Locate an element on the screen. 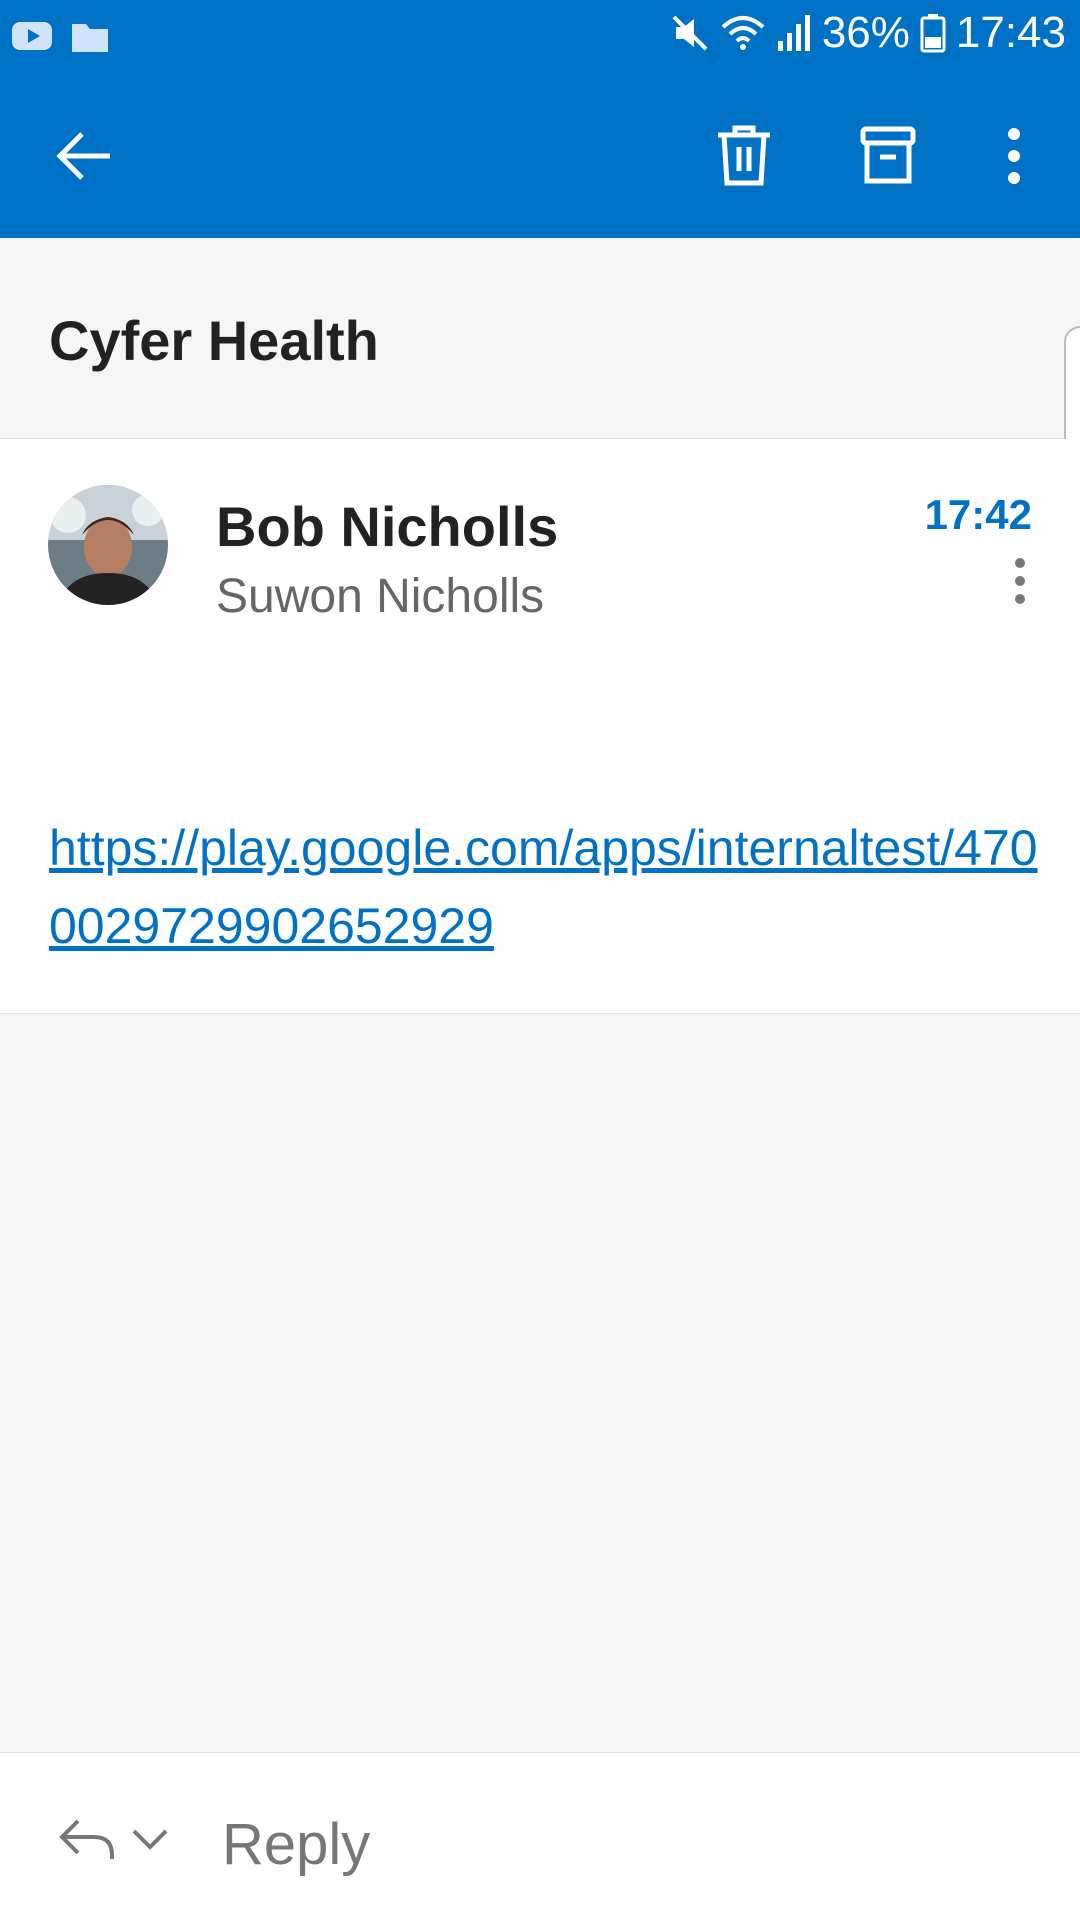 This screenshot has width=1080, height=1921. status-bar: 36% 17:43 is located at coordinates (540, 36).